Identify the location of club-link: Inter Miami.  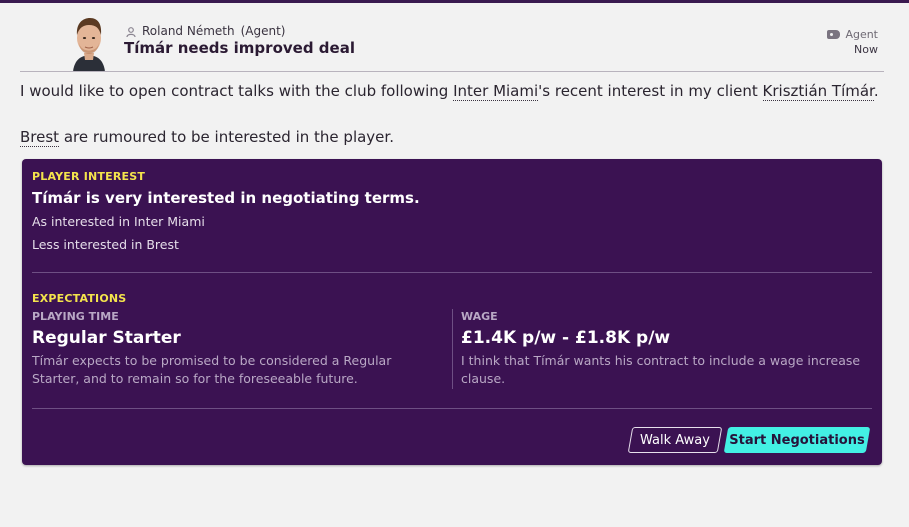
(496, 91).